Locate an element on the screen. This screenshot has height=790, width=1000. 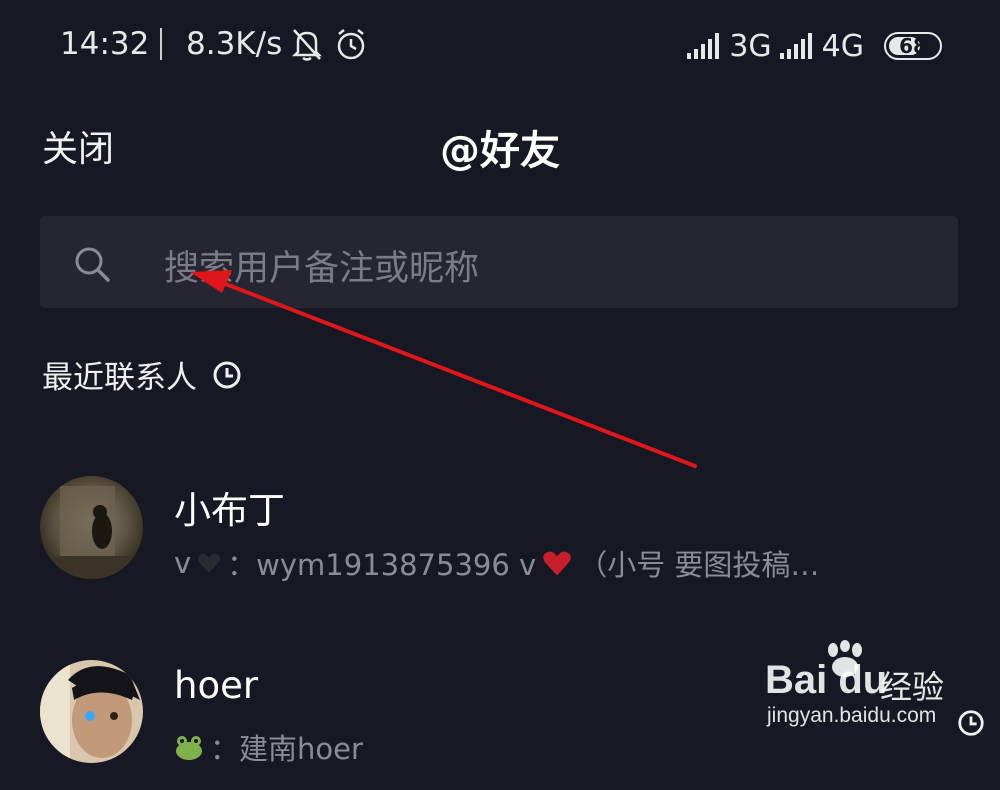
alarm-icon is located at coordinates (351, 44).